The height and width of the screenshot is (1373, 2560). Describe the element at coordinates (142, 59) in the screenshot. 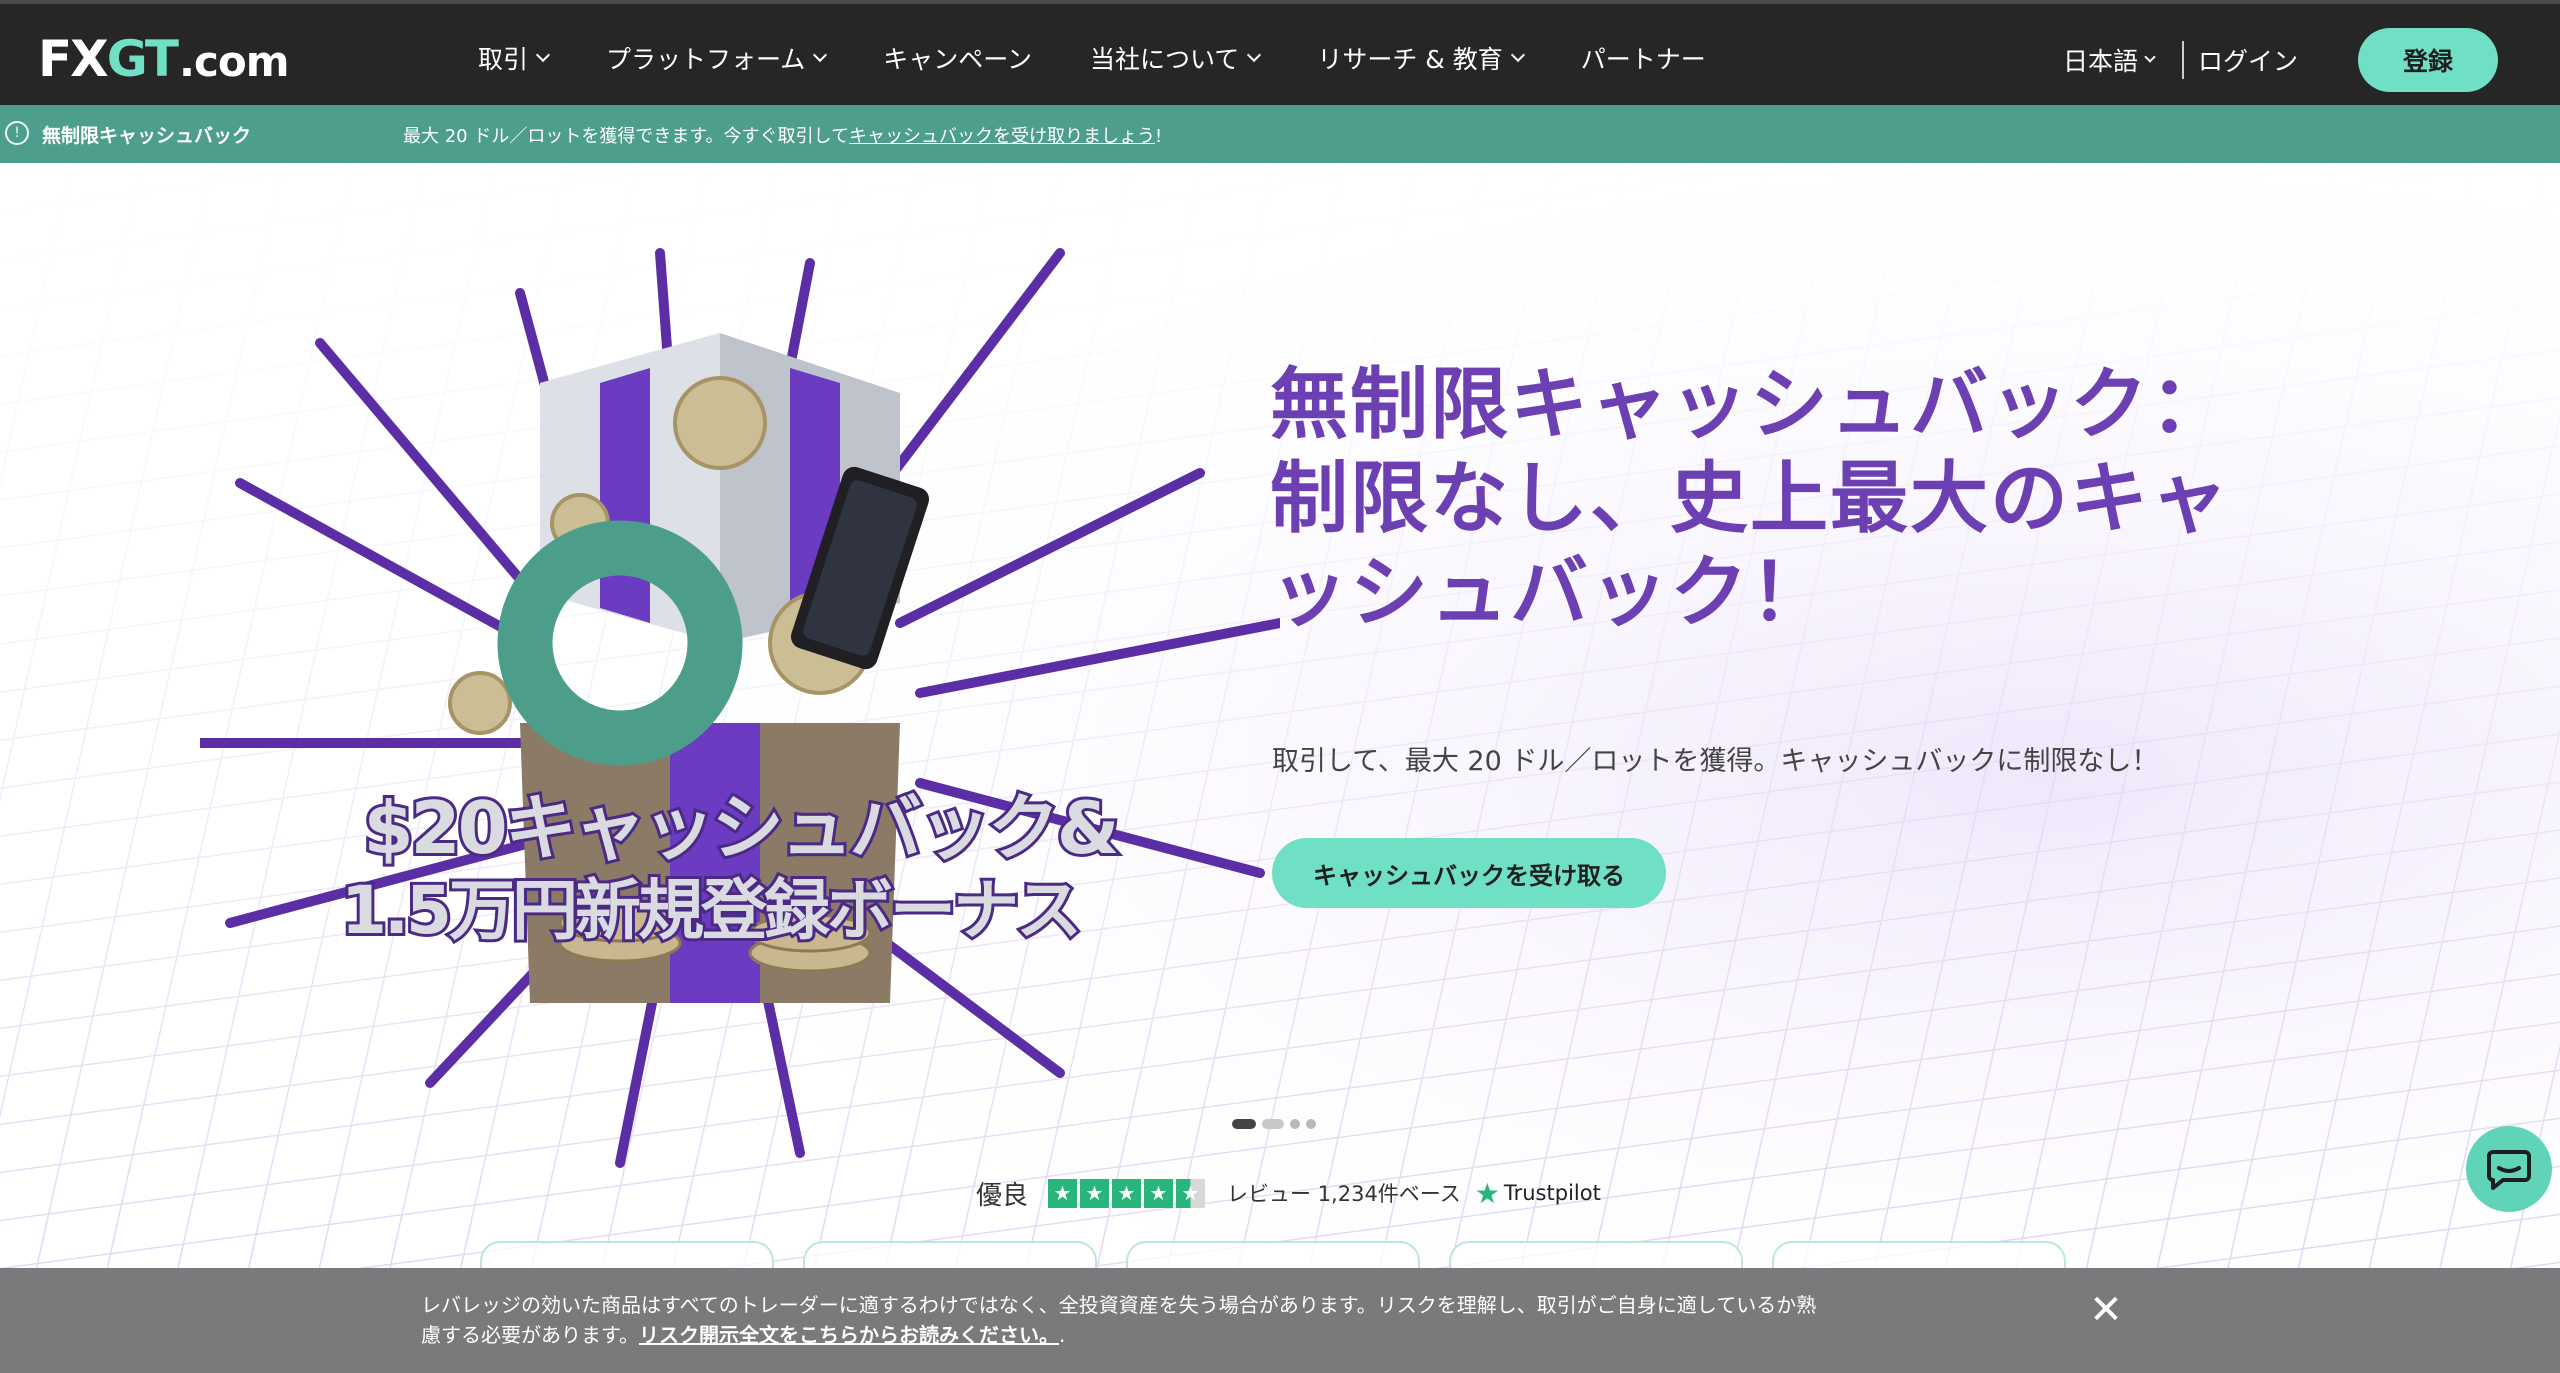

I see `logo-gt-text: GT` at that location.